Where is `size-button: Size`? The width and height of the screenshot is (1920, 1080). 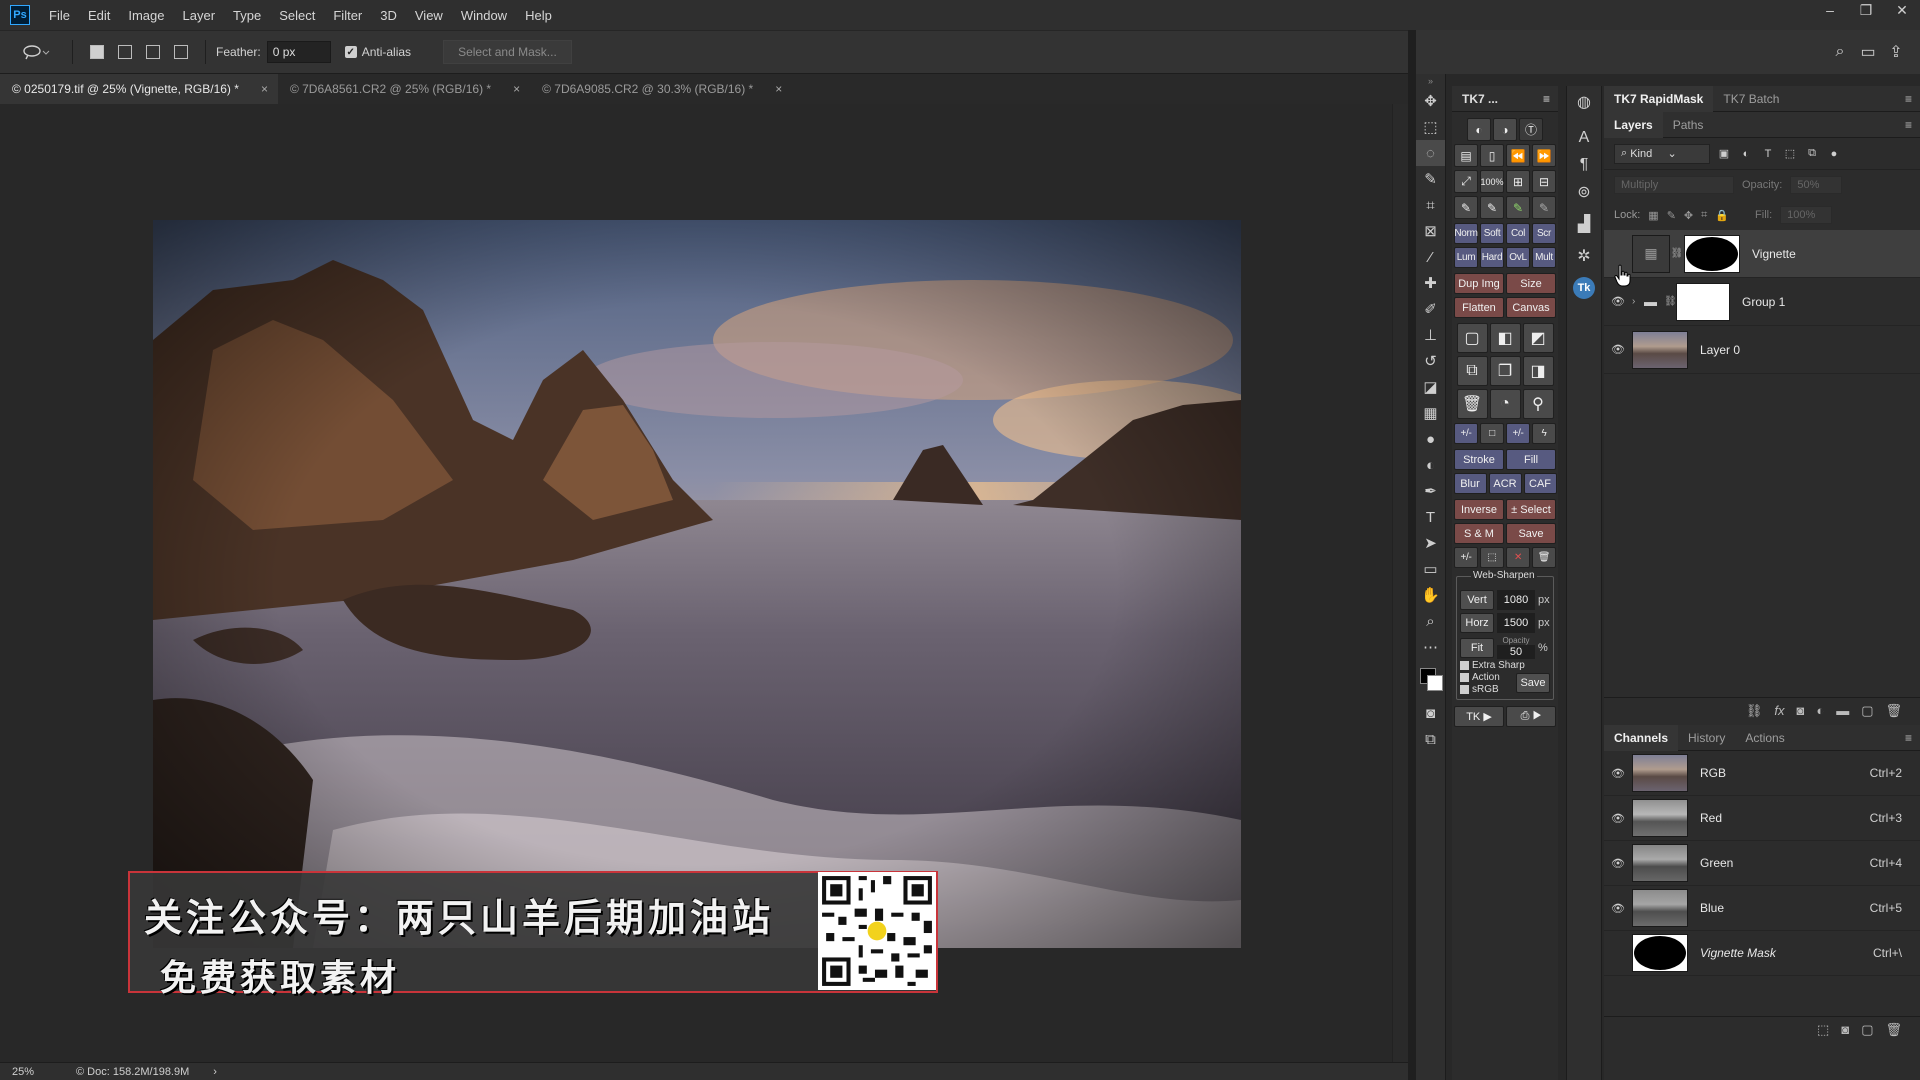 size-button: Size is located at coordinates (1531, 283).